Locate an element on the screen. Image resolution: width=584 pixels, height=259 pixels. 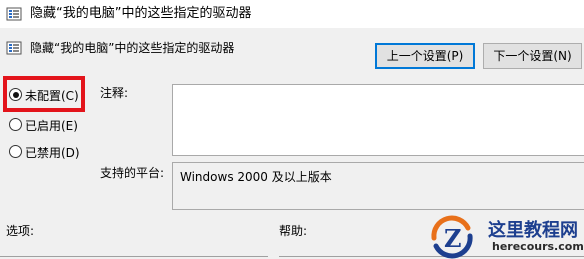
svg-text: Z is located at coordinates (453, 238).